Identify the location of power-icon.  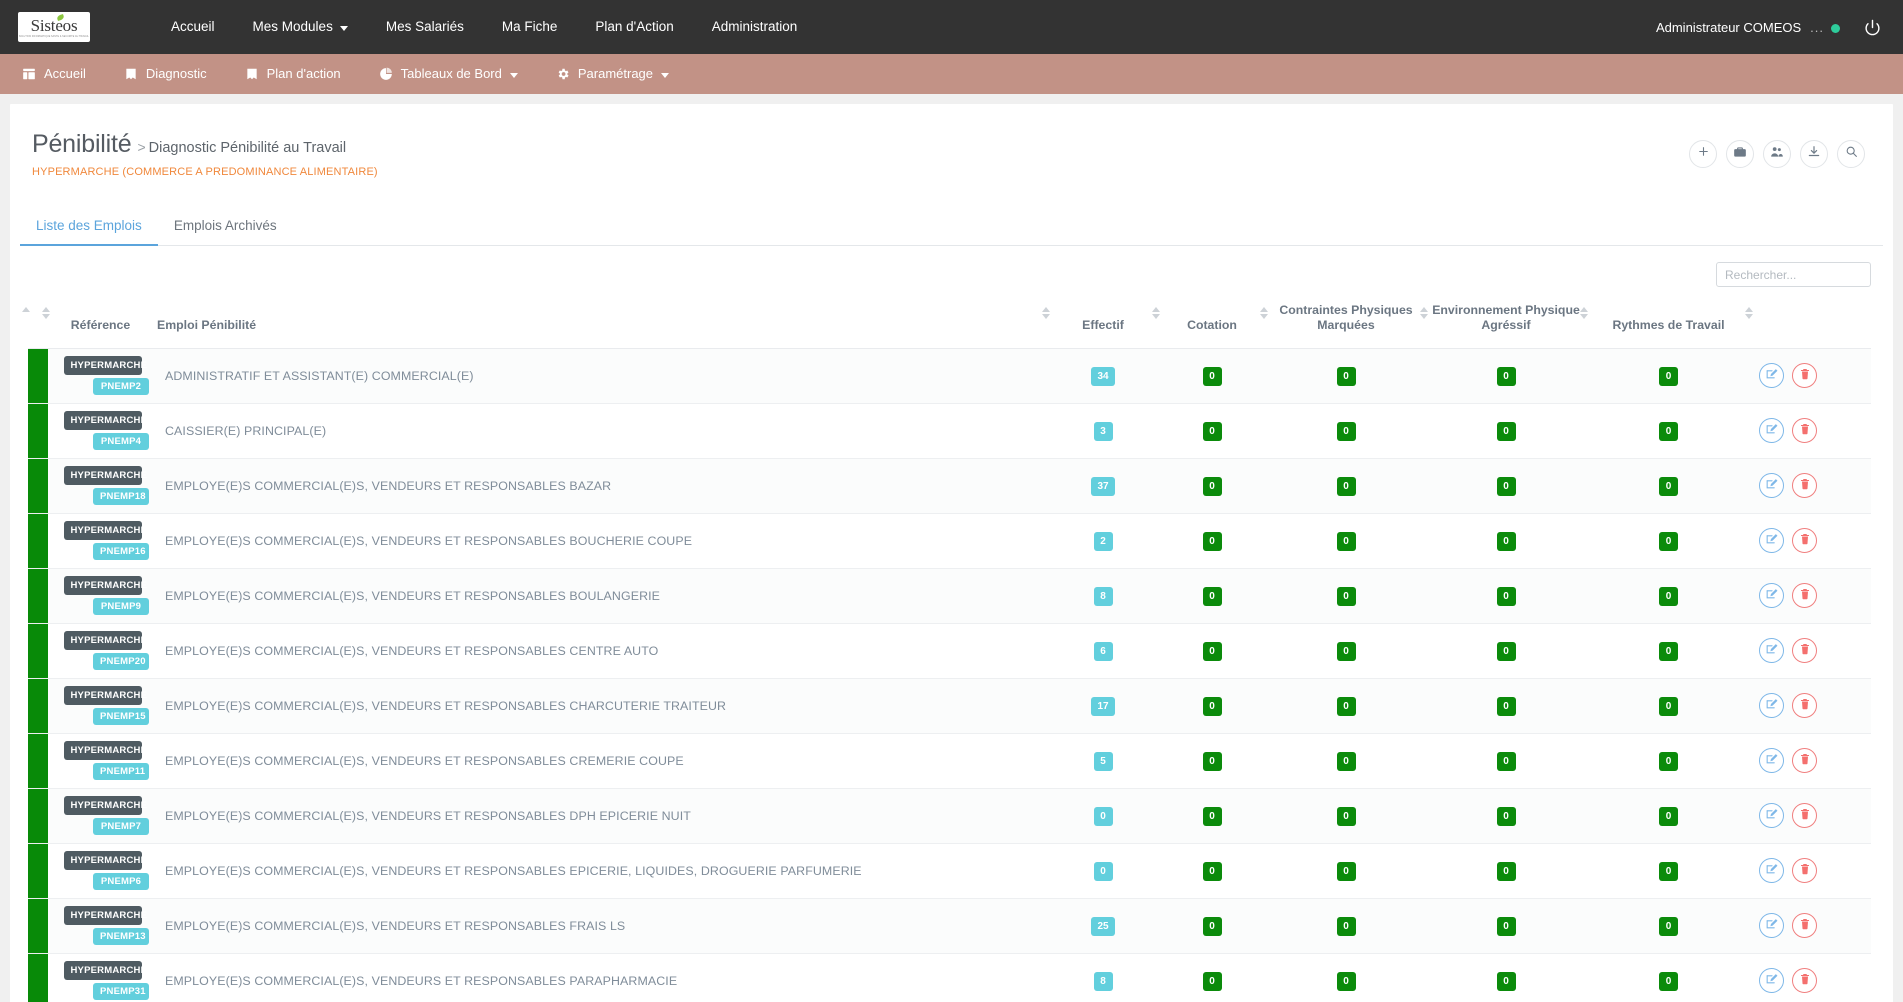
(1872, 27).